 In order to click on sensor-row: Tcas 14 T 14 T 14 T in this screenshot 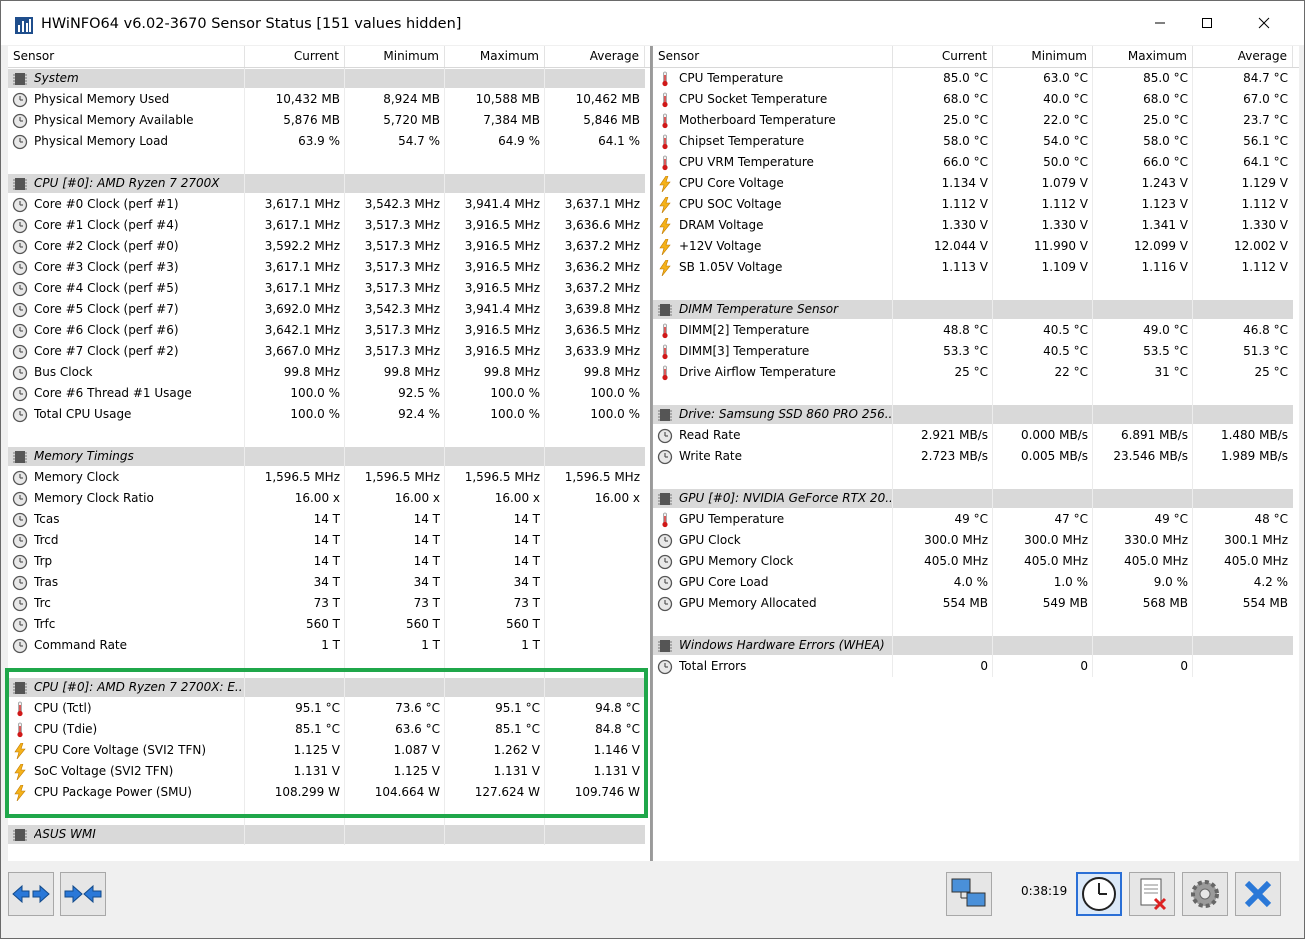, I will do `click(329, 519)`.